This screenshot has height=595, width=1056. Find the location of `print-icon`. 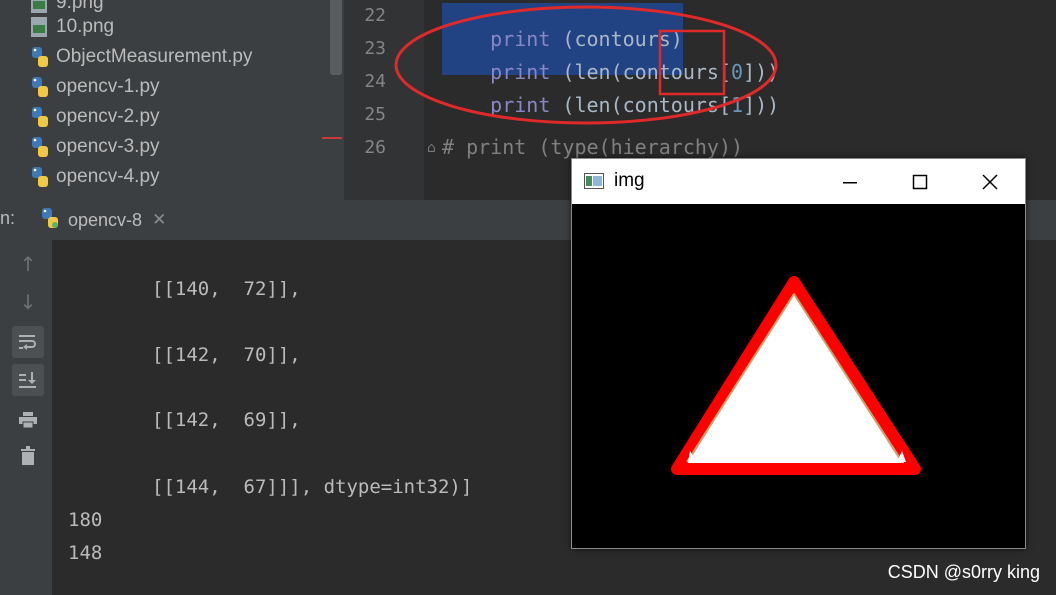

print-icon is located at coordinates (28, 420).